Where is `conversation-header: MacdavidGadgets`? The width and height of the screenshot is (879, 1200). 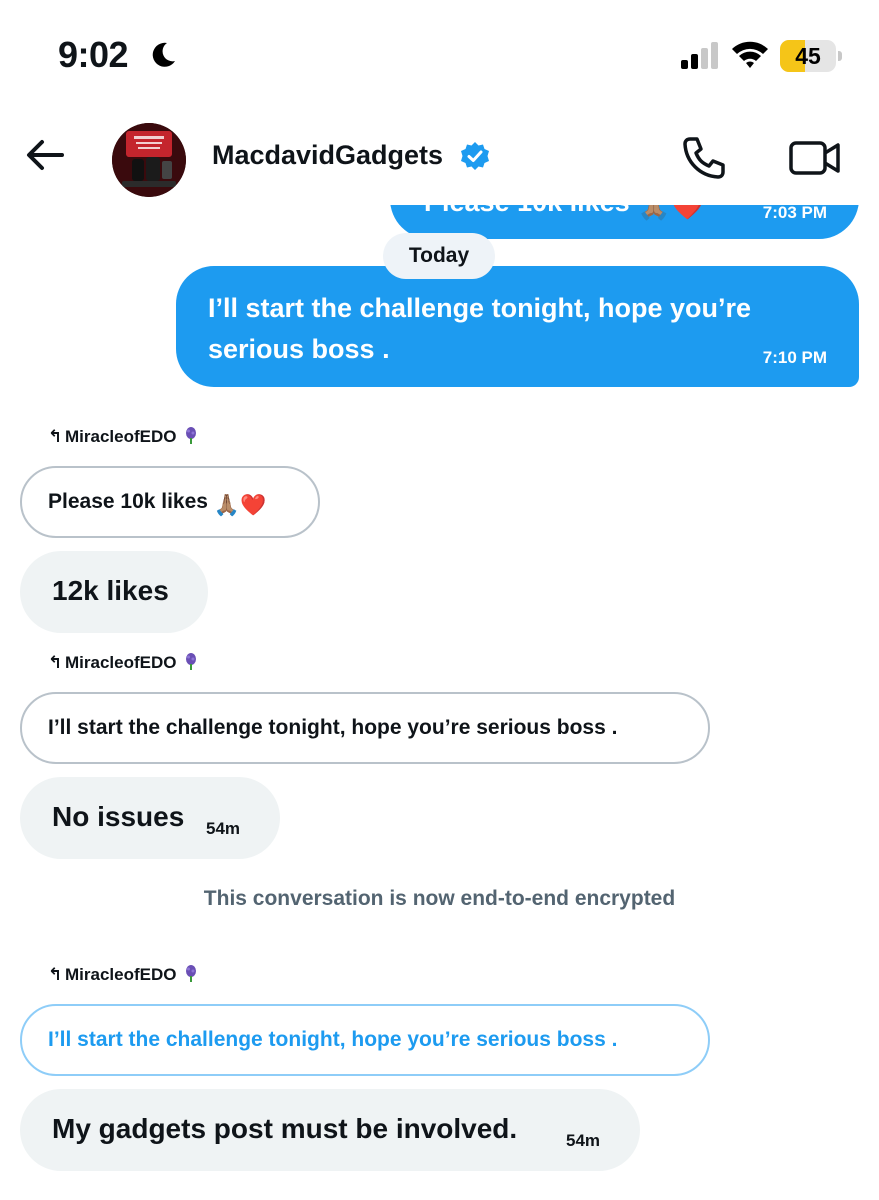 conversation-header: MacdavidGadgets is located at coordinates (439, 157).